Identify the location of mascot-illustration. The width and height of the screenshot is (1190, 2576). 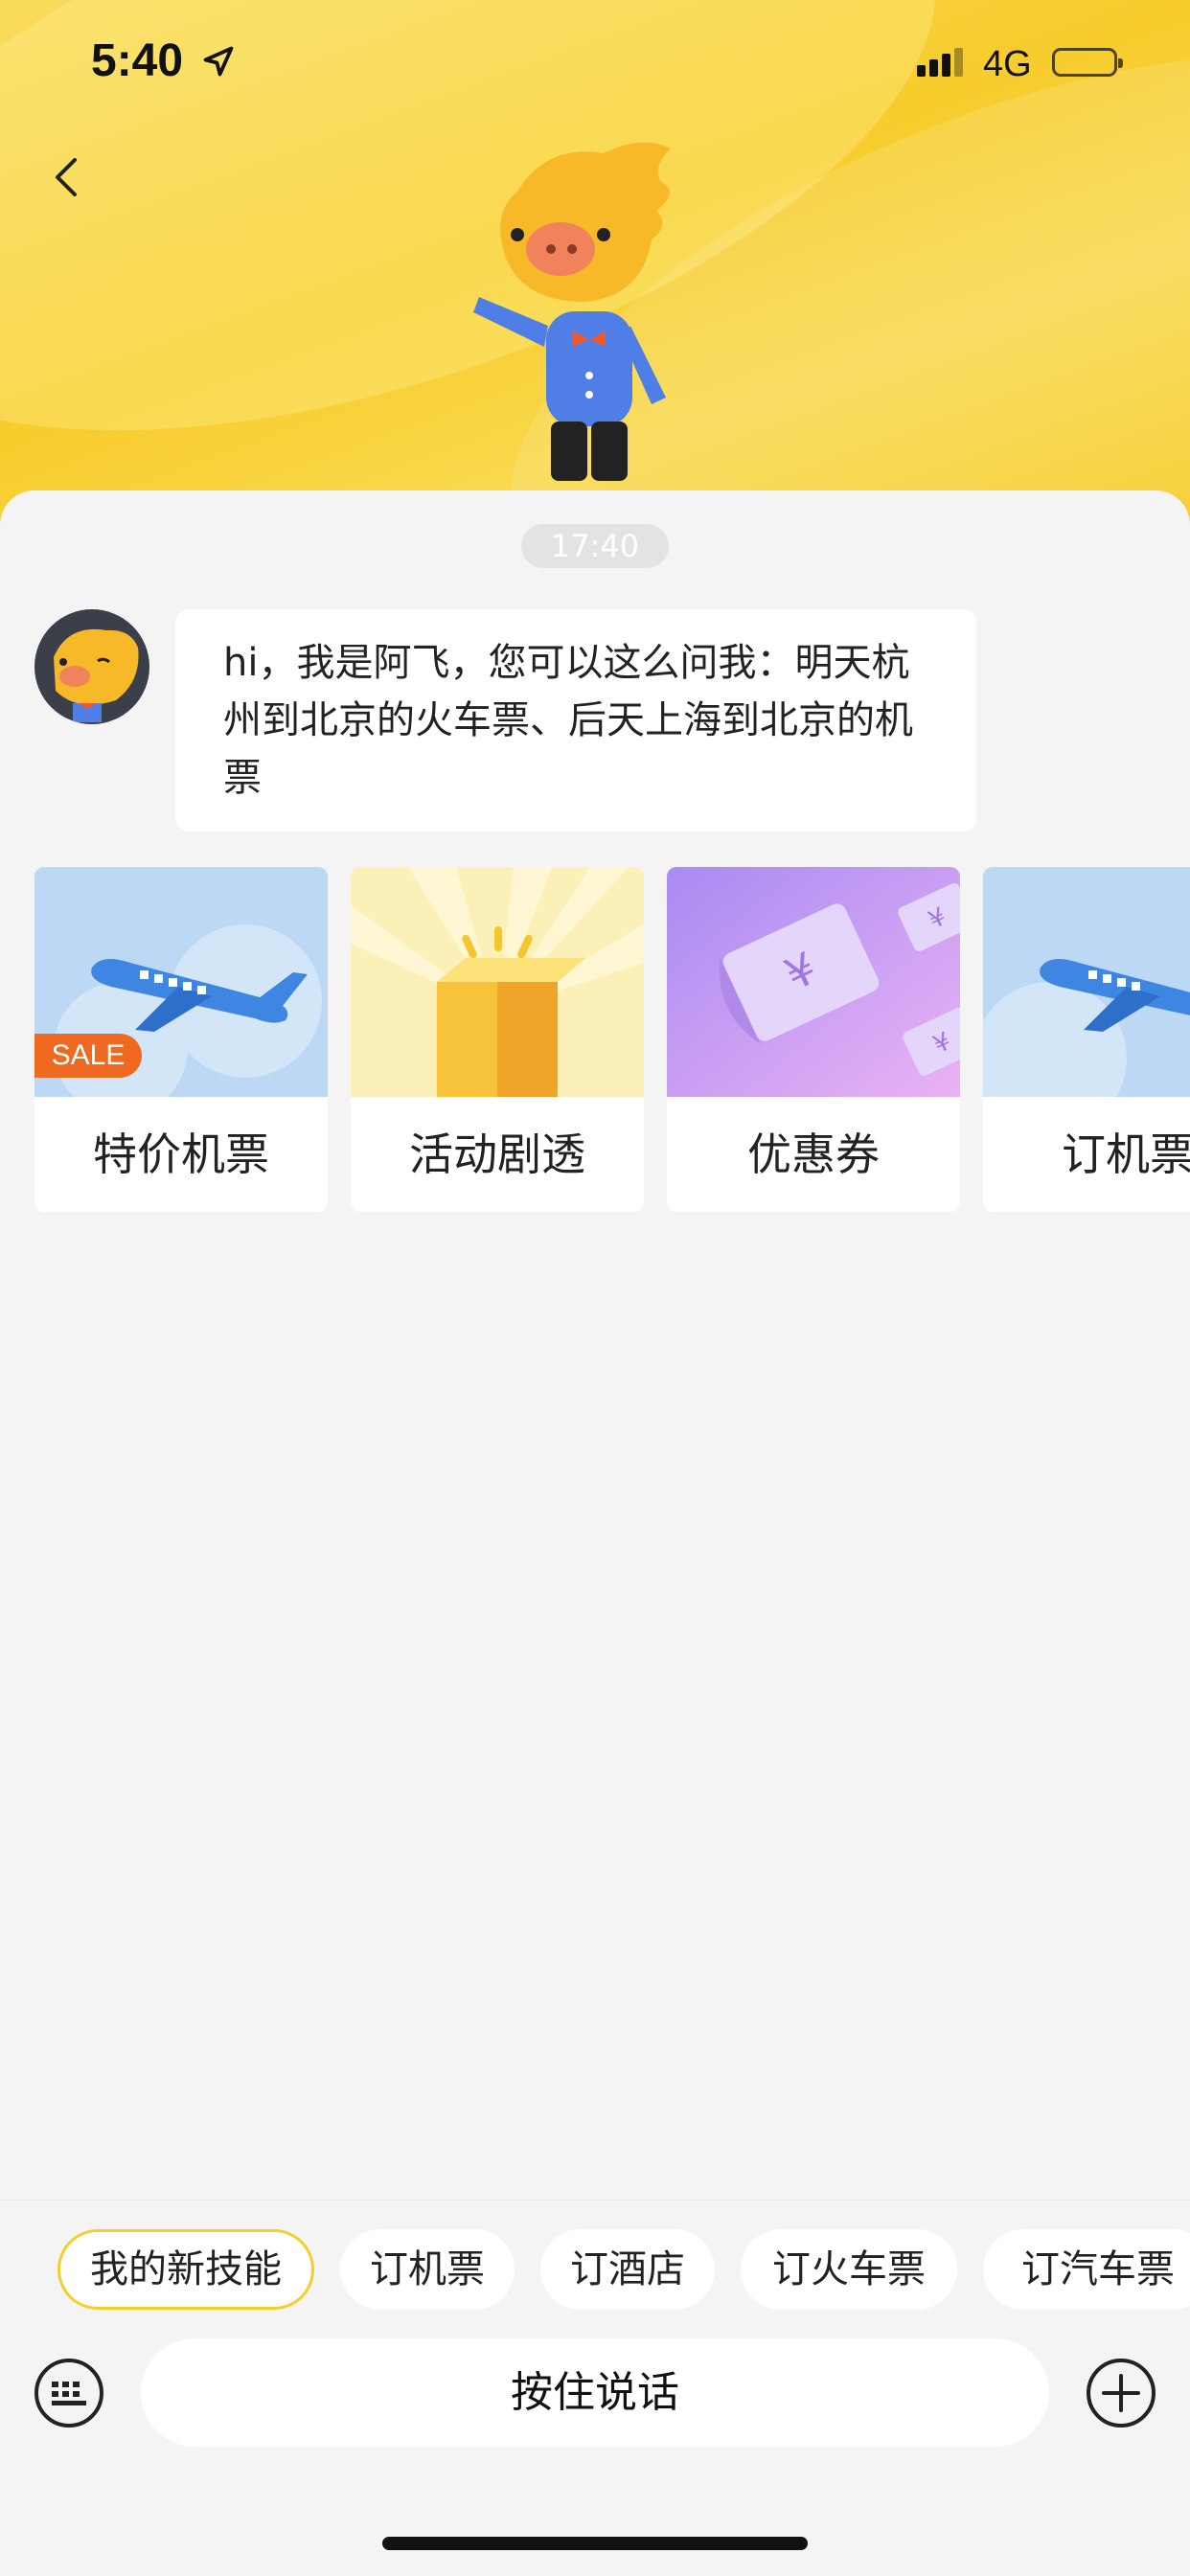
(572, 311).